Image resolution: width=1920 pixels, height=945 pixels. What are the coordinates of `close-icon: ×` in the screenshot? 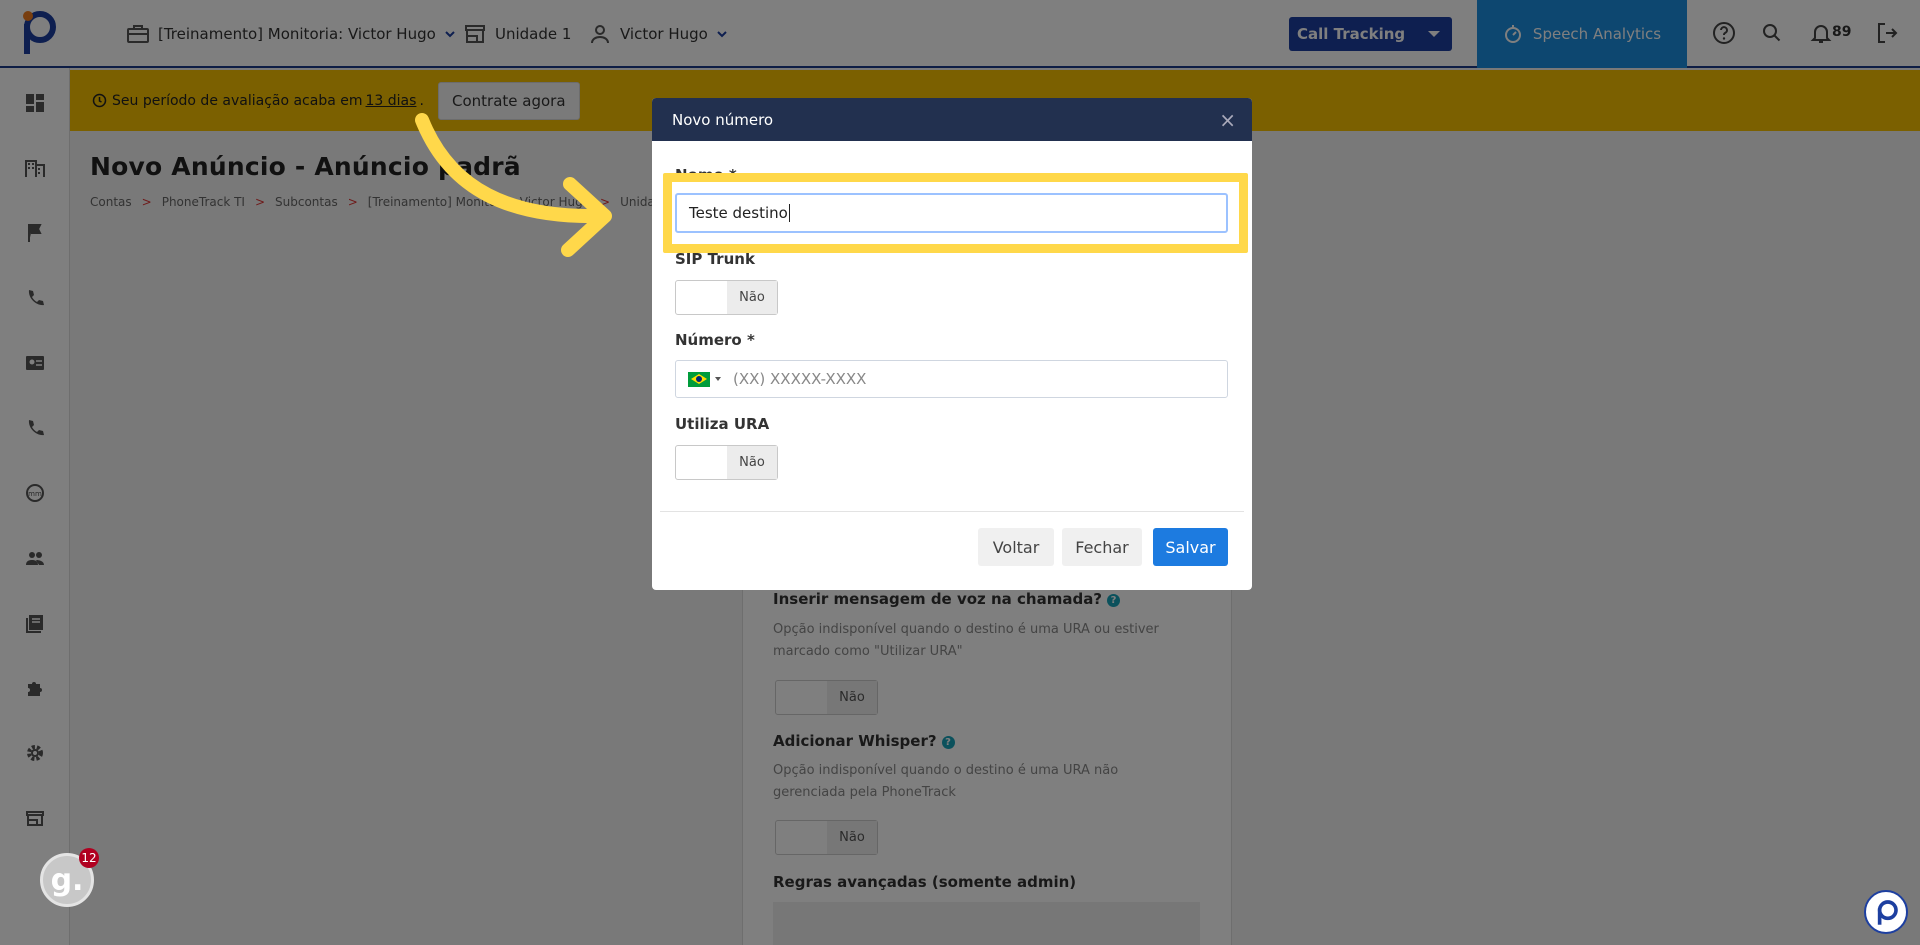 It's located at (1227, 120).